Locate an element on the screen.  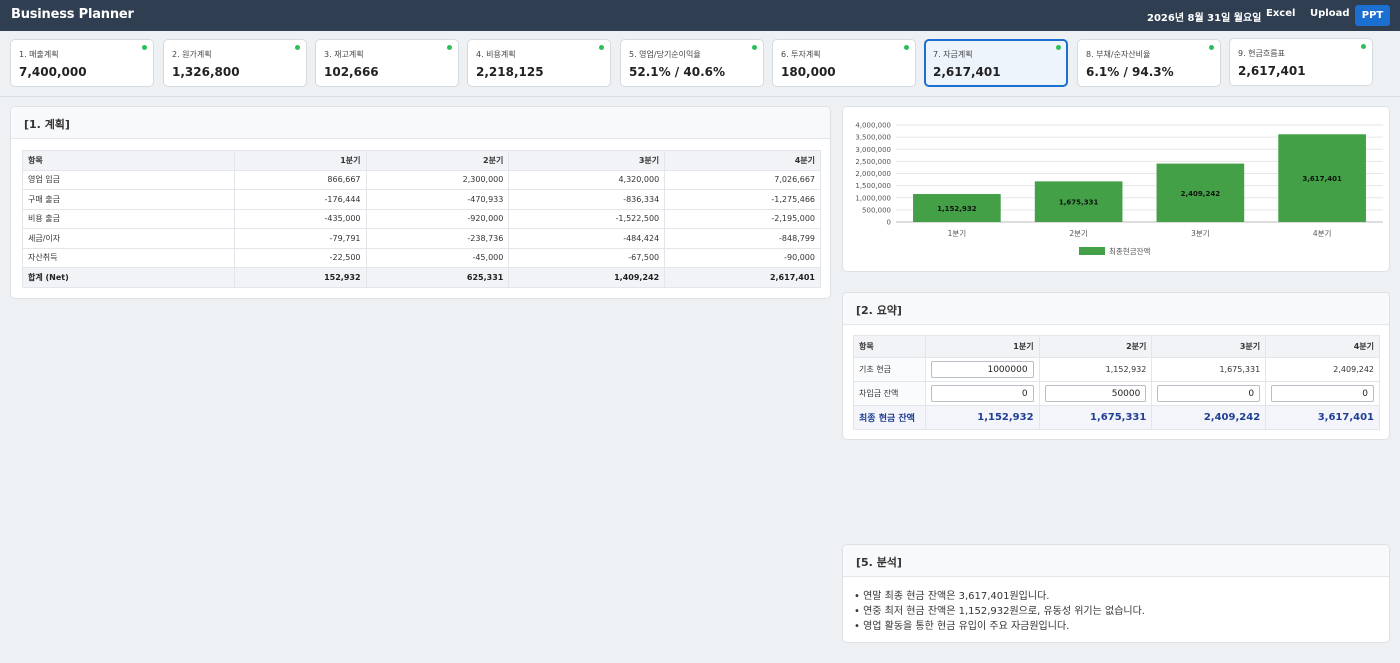
opening-cash-input is located at coordinates (982, 369).